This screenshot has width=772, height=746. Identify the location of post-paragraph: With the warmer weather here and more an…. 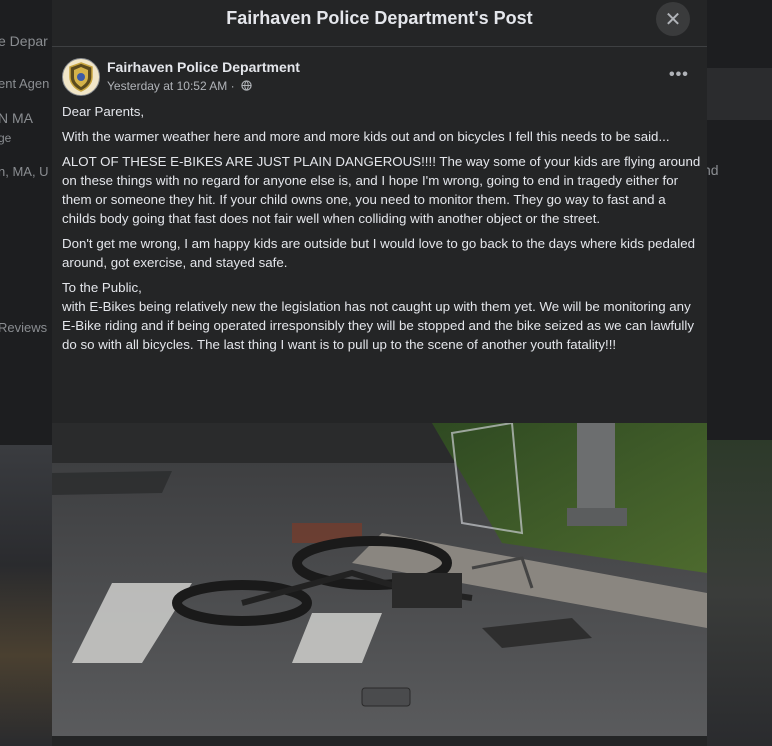
(366, 136).